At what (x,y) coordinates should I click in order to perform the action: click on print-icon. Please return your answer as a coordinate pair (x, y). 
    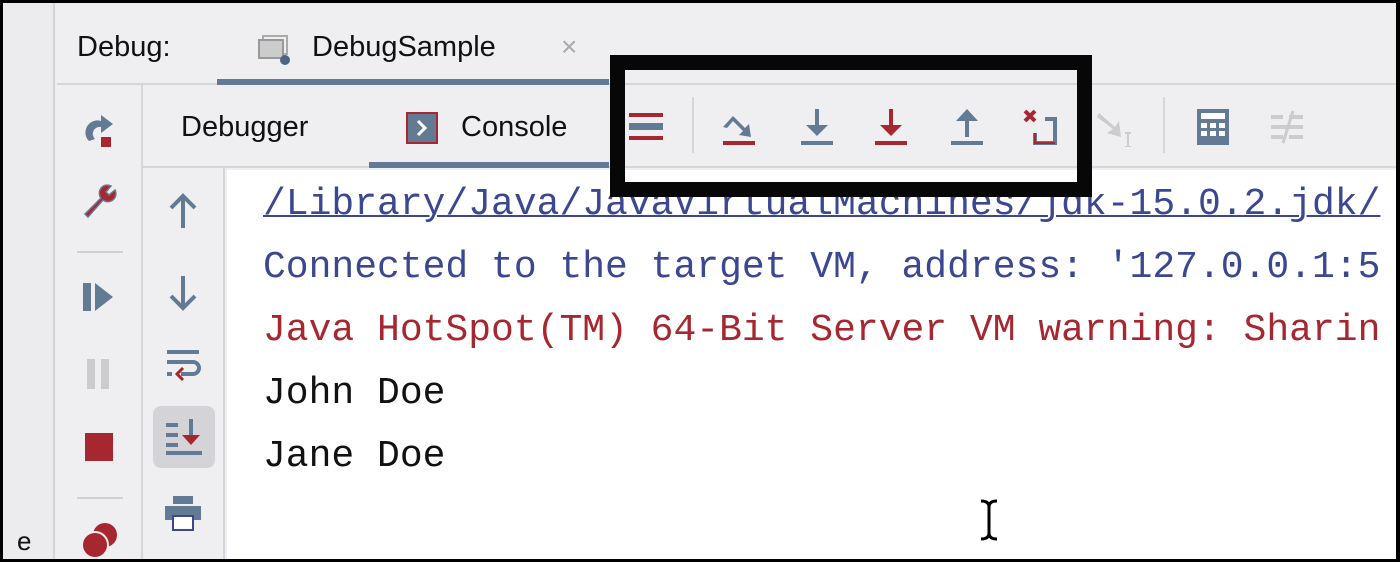
    Looking at the image, I should click on (183, 514).